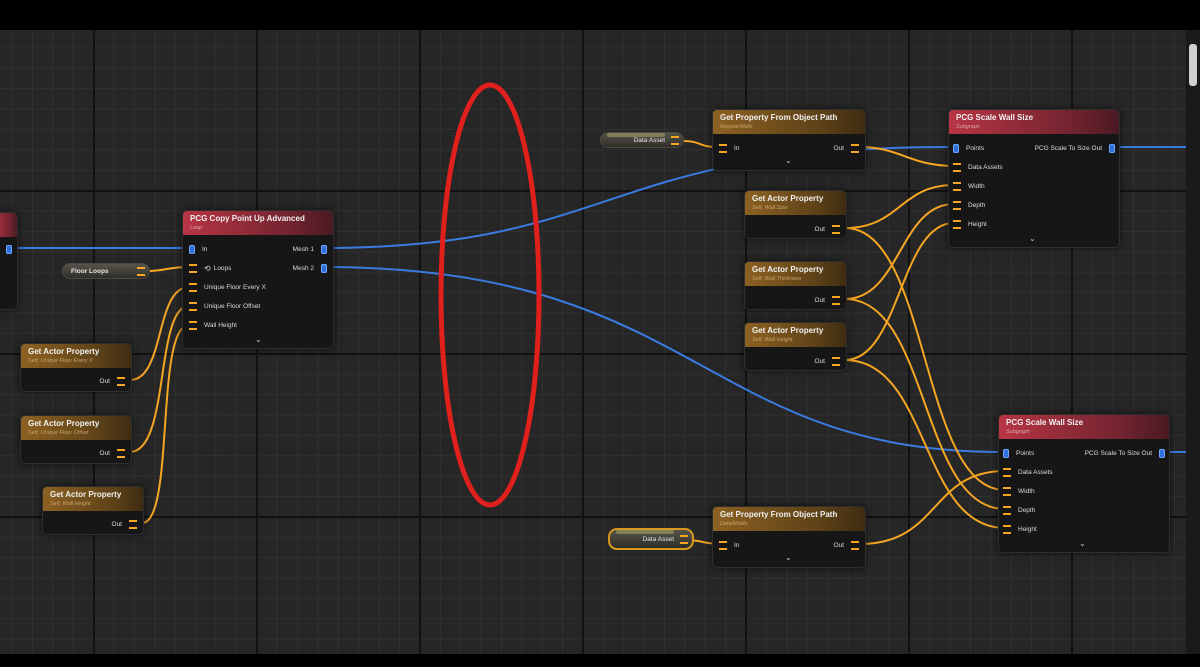 Image resolution: width=1200 pixels, height=667 pixels. Describe the element at coordinates (977, 205) in the screenshot. I see `pin-label: Depth` at that location.